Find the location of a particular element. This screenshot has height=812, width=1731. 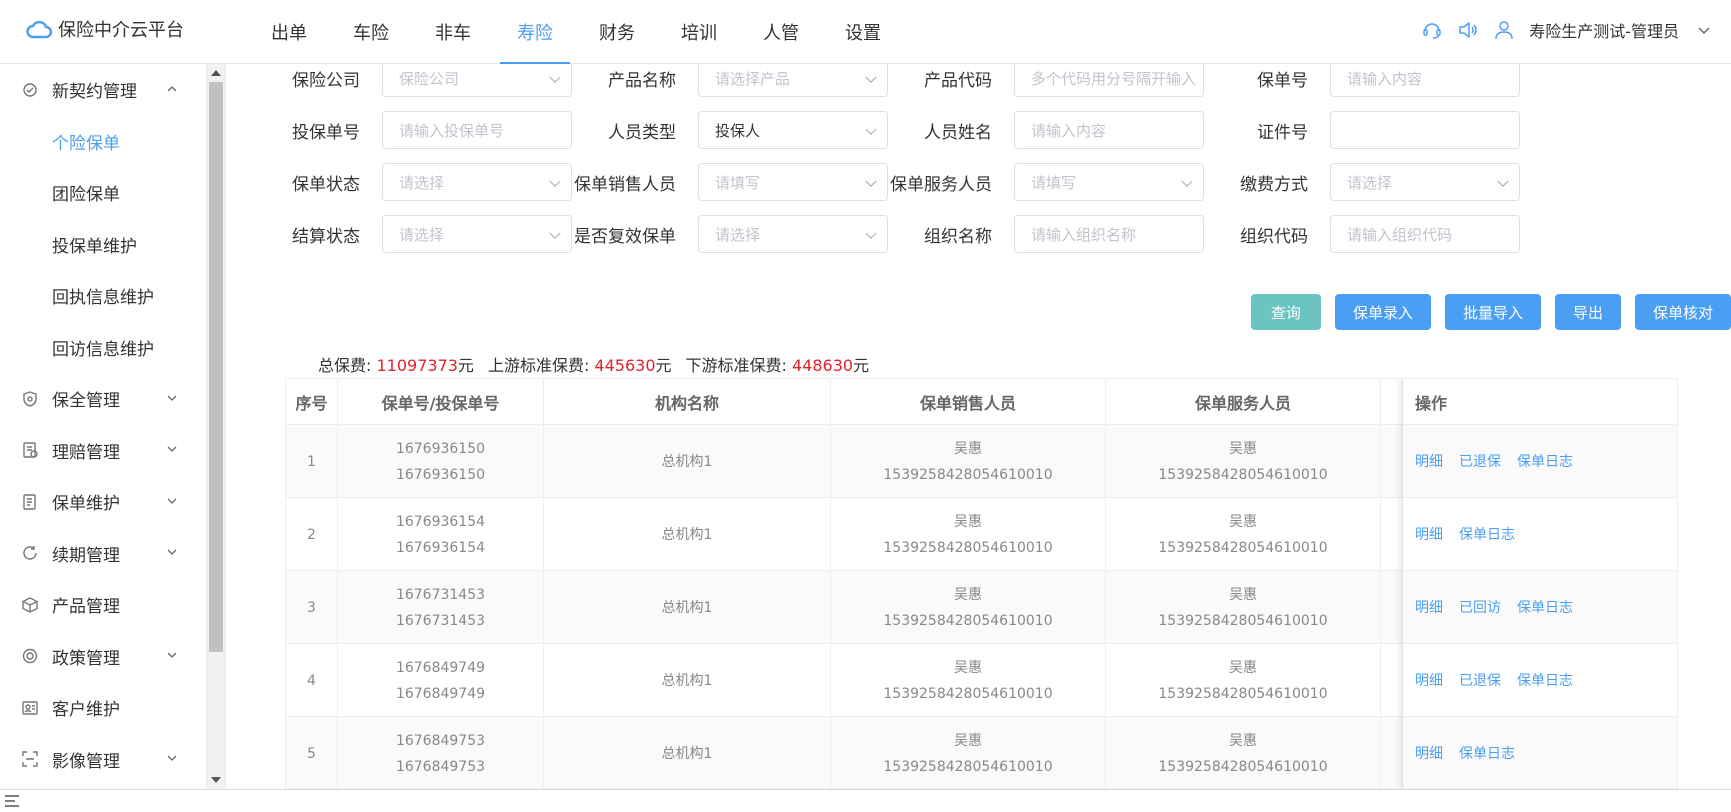

scroll-up-arrow is located at coordinates (216, 73).